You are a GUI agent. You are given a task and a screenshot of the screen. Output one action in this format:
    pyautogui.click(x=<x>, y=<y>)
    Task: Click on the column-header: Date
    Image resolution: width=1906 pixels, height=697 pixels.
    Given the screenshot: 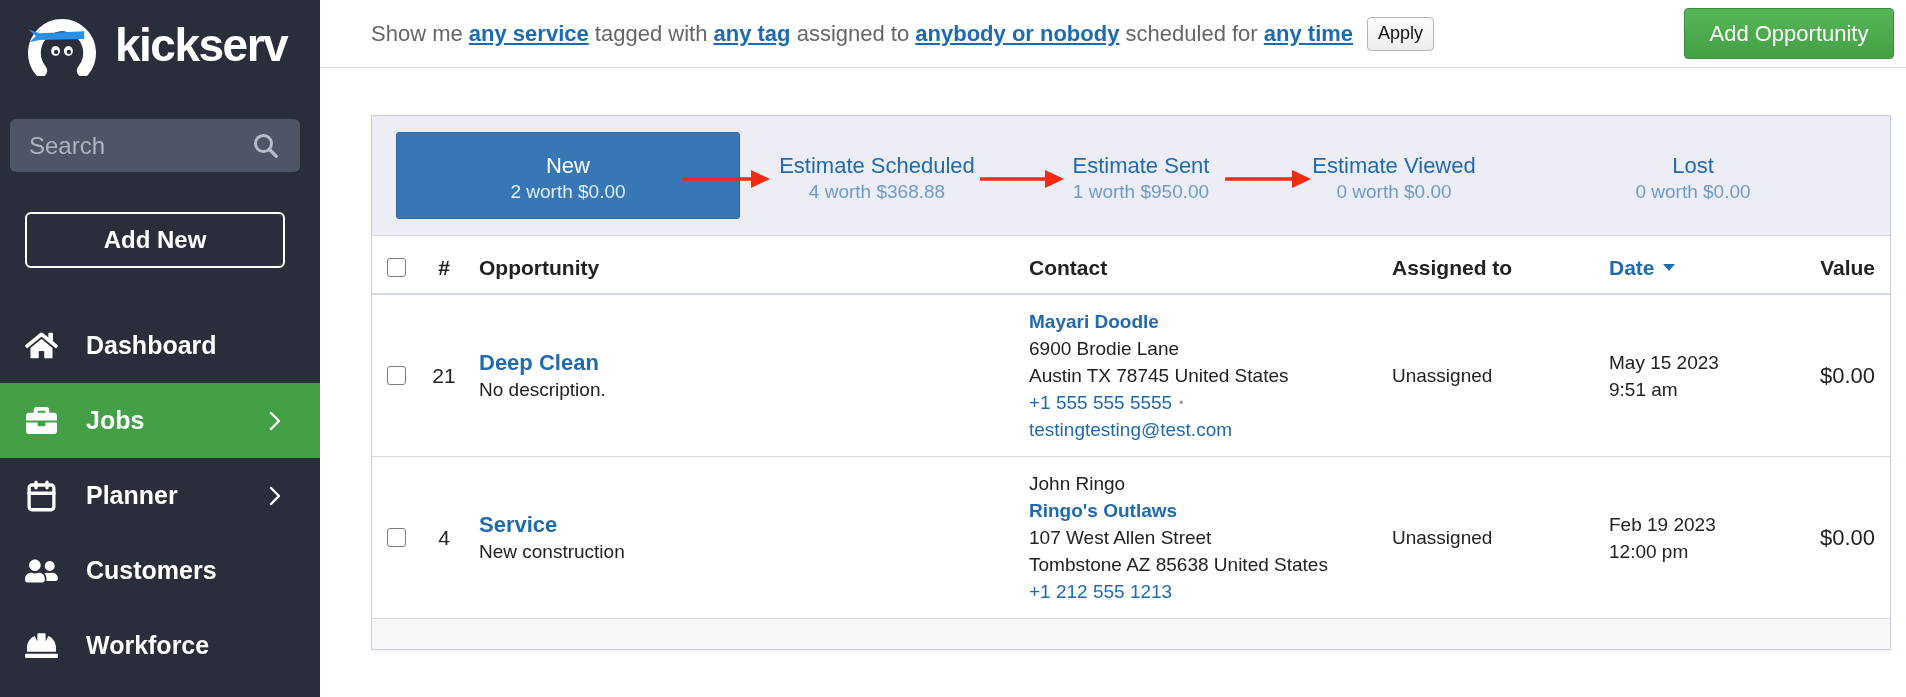 What is the action you would take?
    pyautogui.click(x=1632, y=267)
    